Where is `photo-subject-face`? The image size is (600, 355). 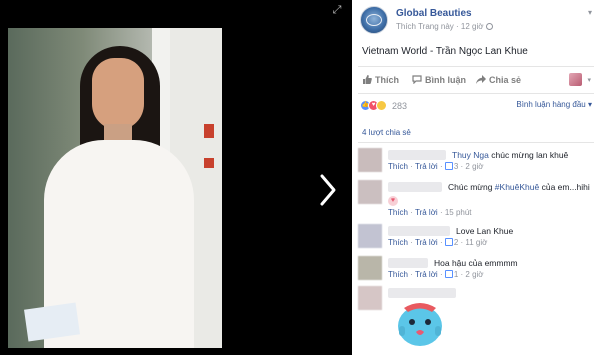 photo-subject-face is located at coordinates (118, 94).